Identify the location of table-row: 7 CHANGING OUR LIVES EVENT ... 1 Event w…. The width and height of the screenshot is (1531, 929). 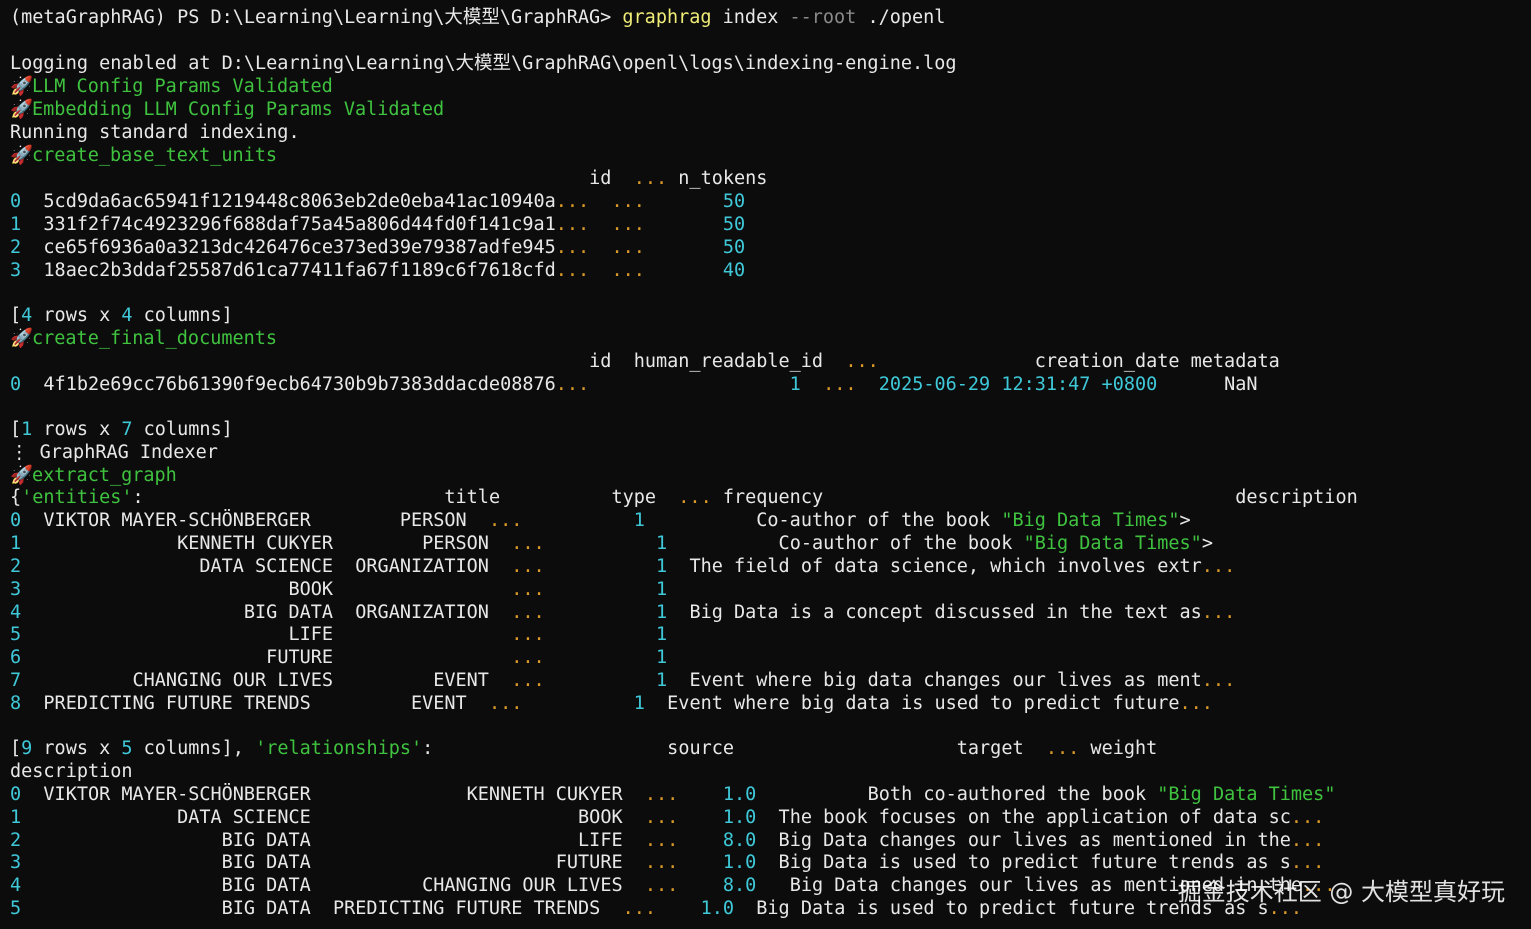
(622, 680).